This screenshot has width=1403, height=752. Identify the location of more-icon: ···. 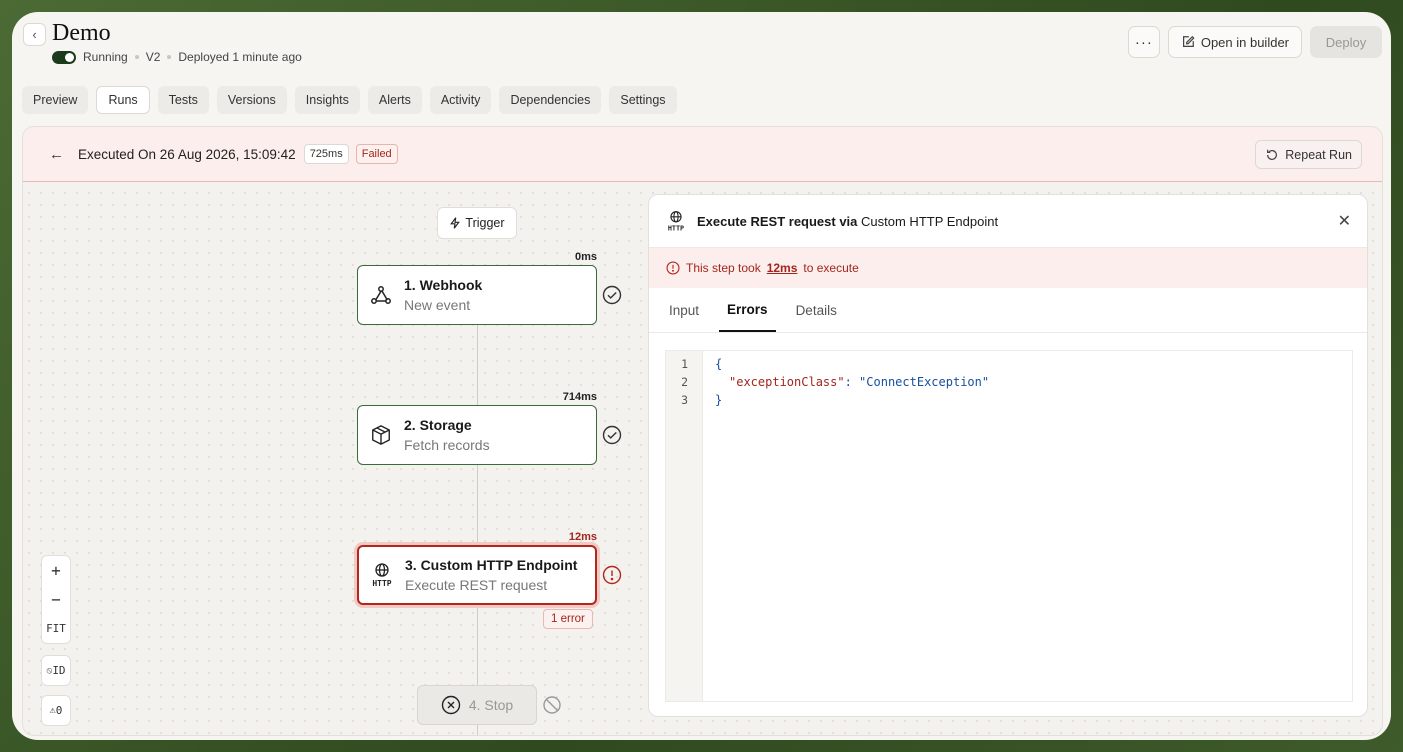
(1143, 42).